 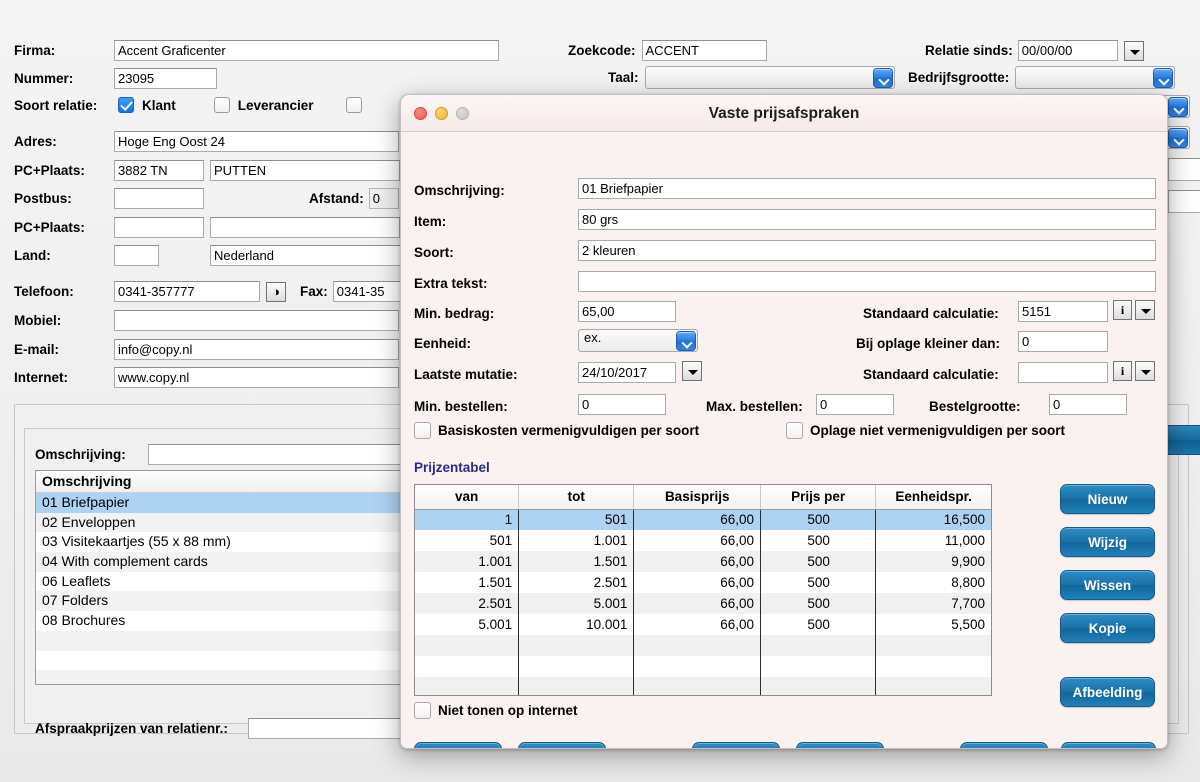 I want to click on table-row-empty, so click(x=703, y=666).